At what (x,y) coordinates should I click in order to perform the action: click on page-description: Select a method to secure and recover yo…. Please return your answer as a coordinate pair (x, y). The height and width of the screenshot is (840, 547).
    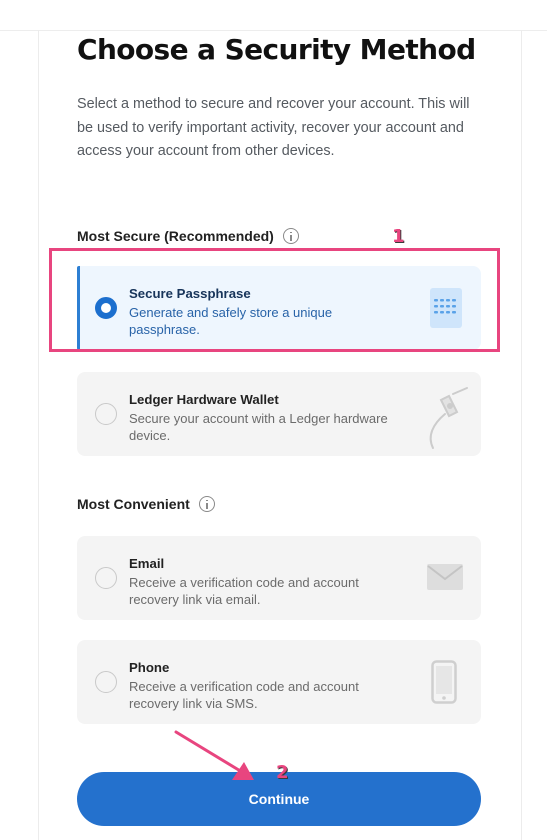
    Looking at the image, I should click on (273, 127).